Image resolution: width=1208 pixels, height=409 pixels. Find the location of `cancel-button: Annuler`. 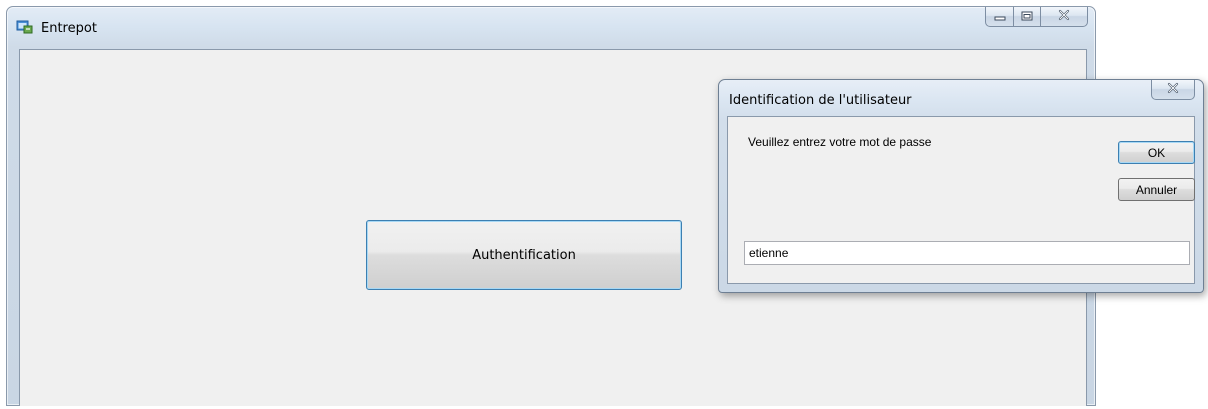

cancel-button: Annuler is located at coordinates (1156, 189).